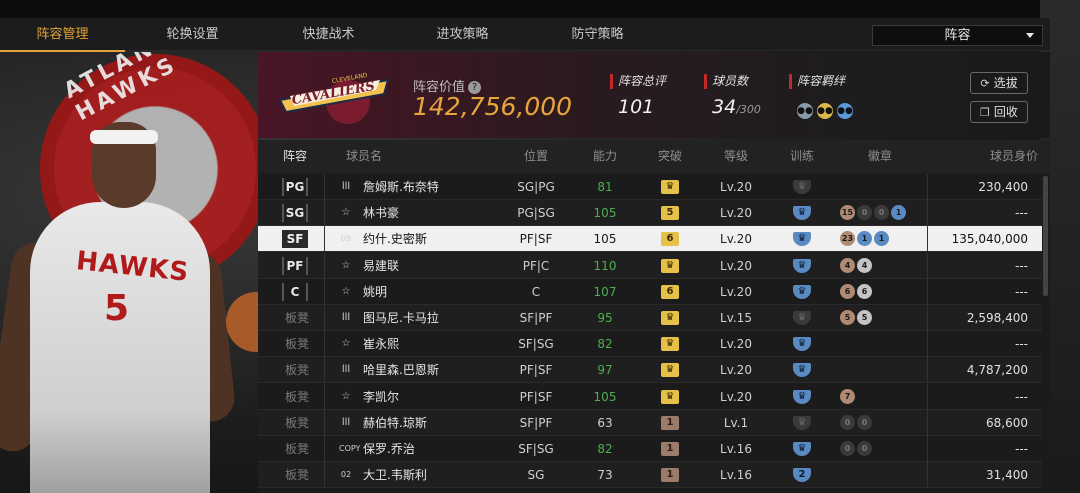 The width and height of the screenshot is (1080, 493). What do you see at coordinates (650, 318) in the screenshot?
I see `table-row: 板凳 lll 图马尼.卡马拉 SF|PF 95 ♛ Lv.15 ♛ 5 5 2,598,400` at bounding box center [650, 318].